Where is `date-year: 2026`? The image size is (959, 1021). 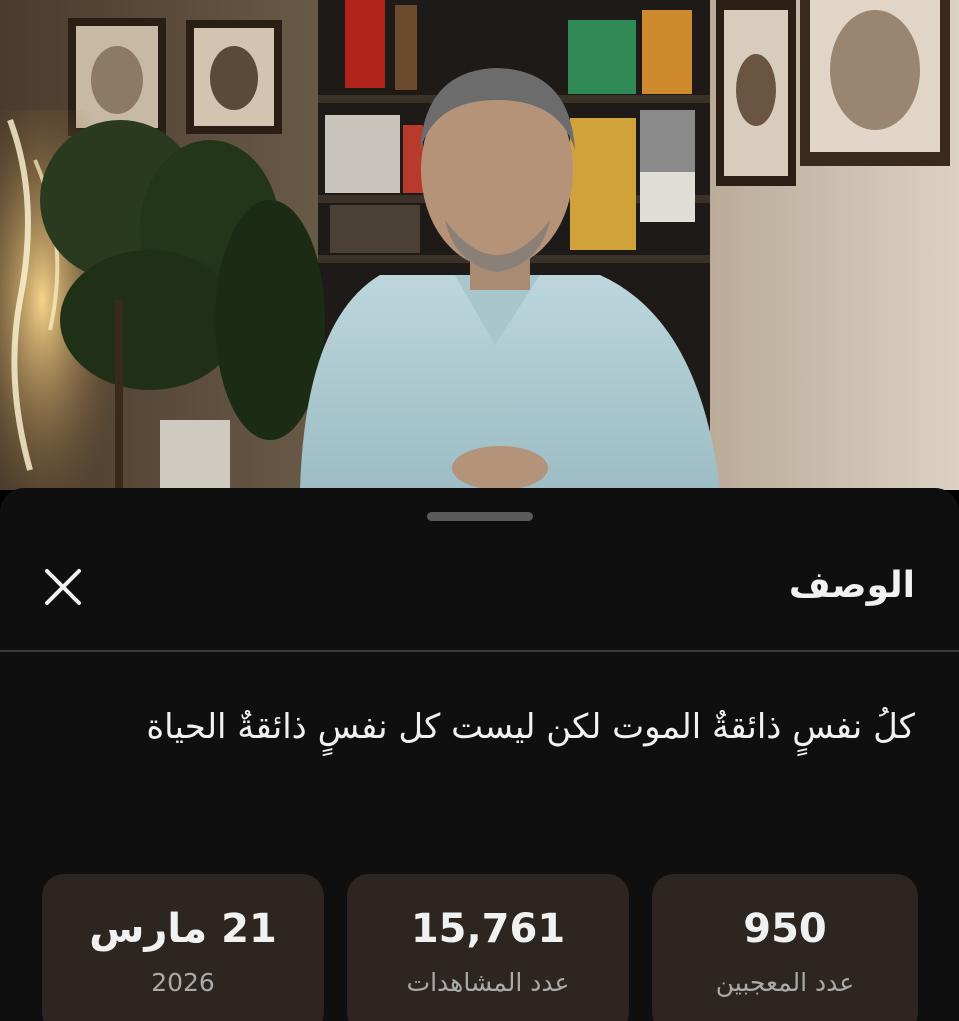
date-year: 2026 is located at coordinates (183, 982).